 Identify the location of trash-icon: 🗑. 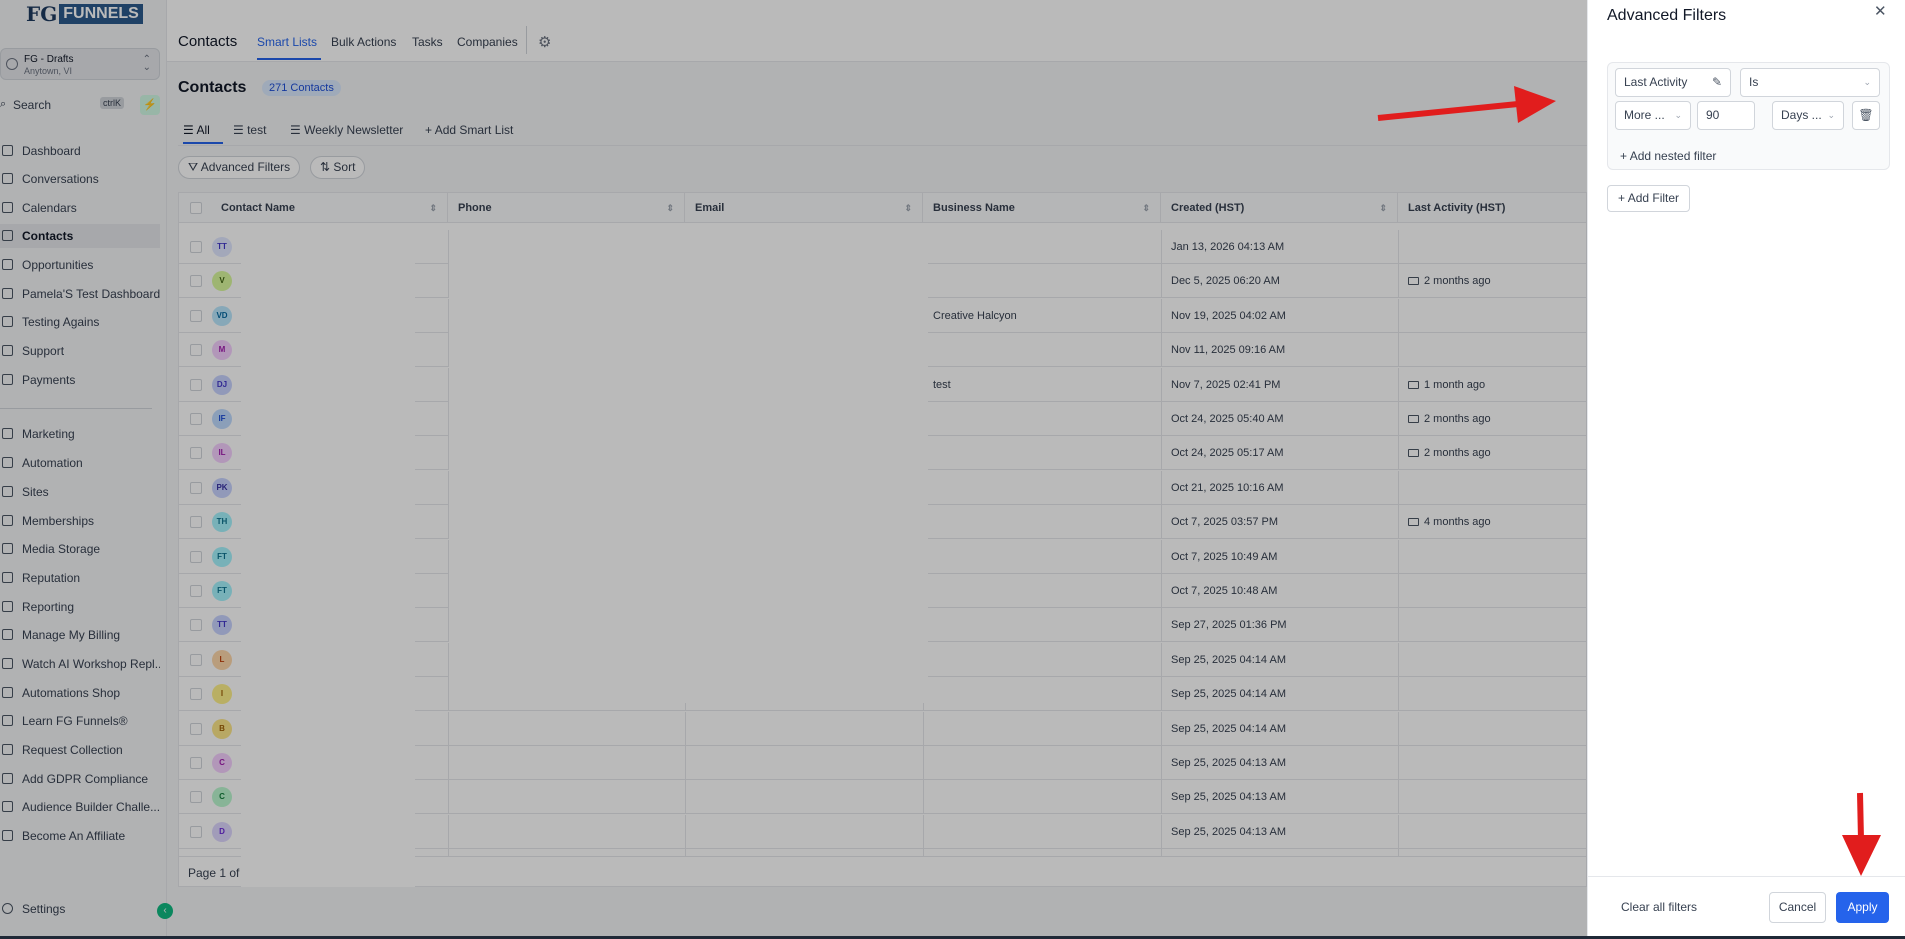
(1866, 115).